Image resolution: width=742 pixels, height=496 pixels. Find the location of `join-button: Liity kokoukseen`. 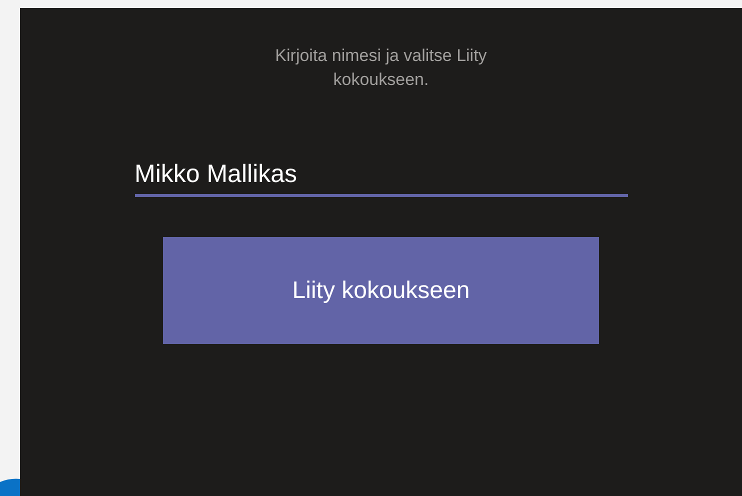

join-button: Liity kokoukseen is located at coordinates (381, 290).